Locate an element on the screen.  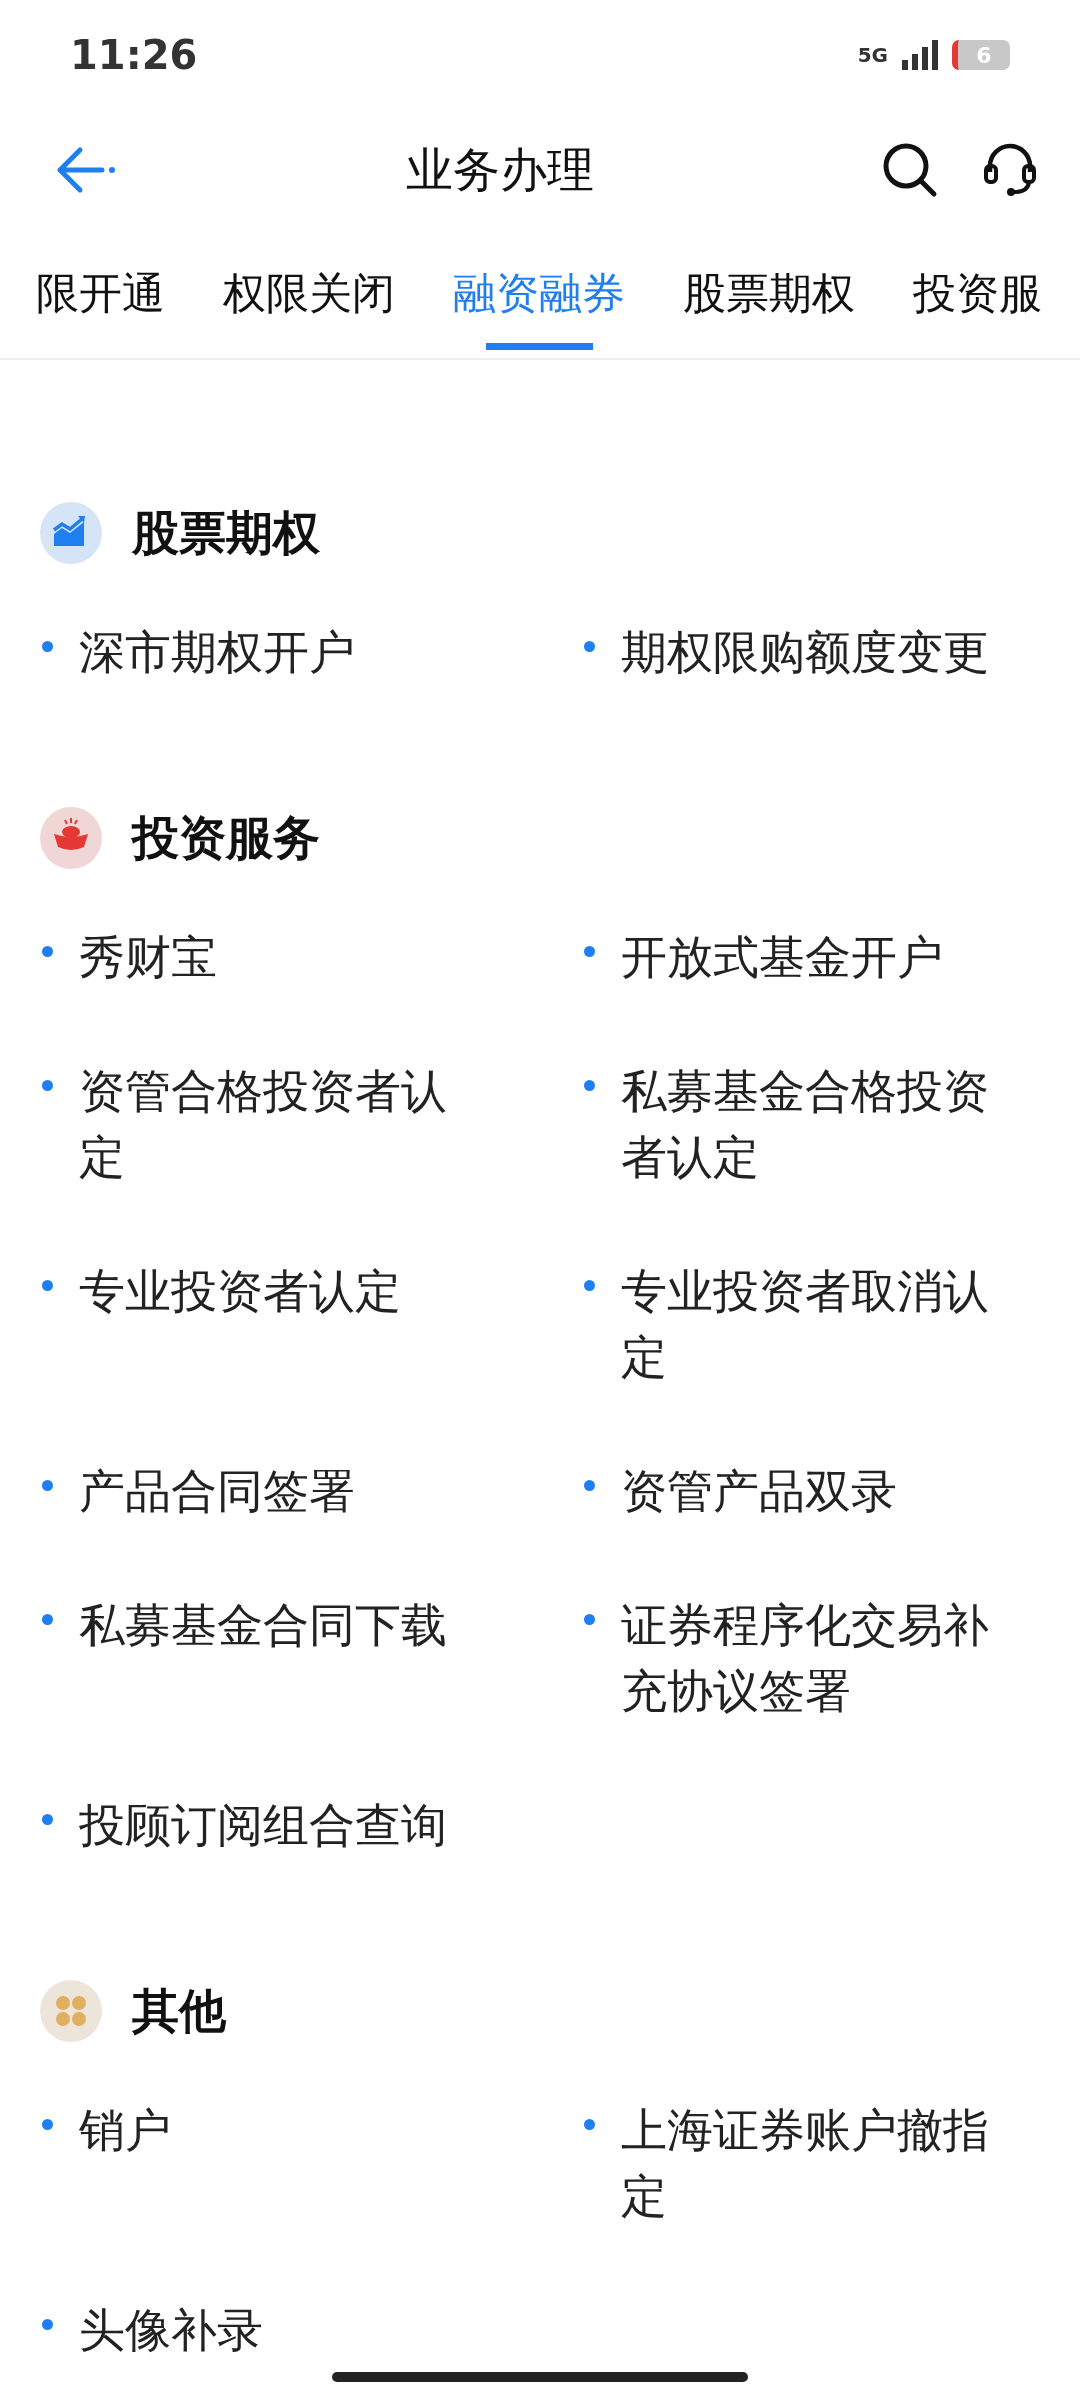
service-link: 上海证券账户撤指定 is located at coordinates (812, 2163).